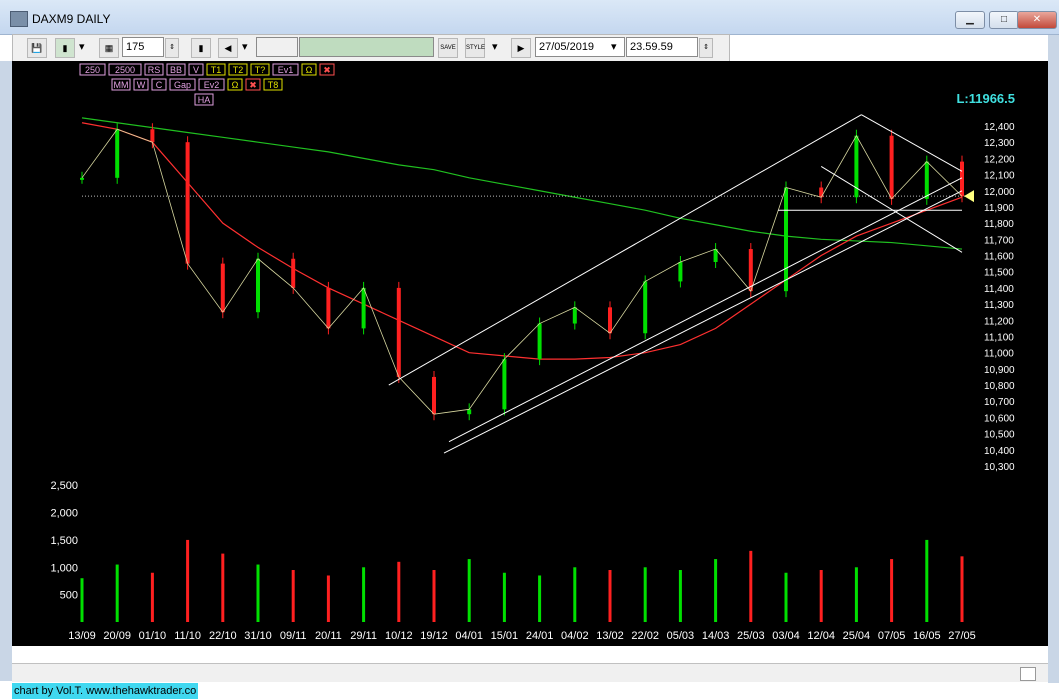  I want to click on minimize-button: ▁, so click(970, 20).